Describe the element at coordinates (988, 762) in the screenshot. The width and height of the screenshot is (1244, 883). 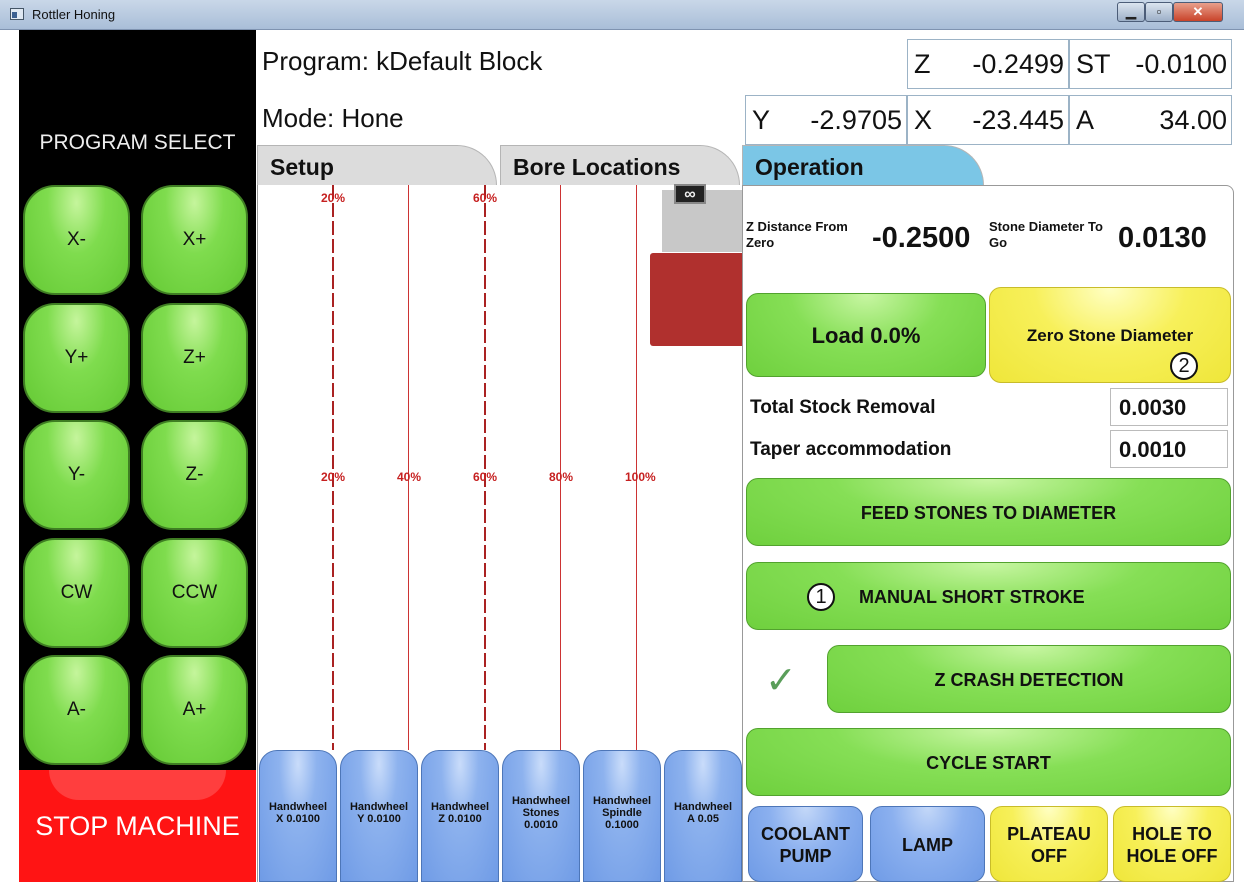
I see `cycle-start-button: CYCLE START` at that location.